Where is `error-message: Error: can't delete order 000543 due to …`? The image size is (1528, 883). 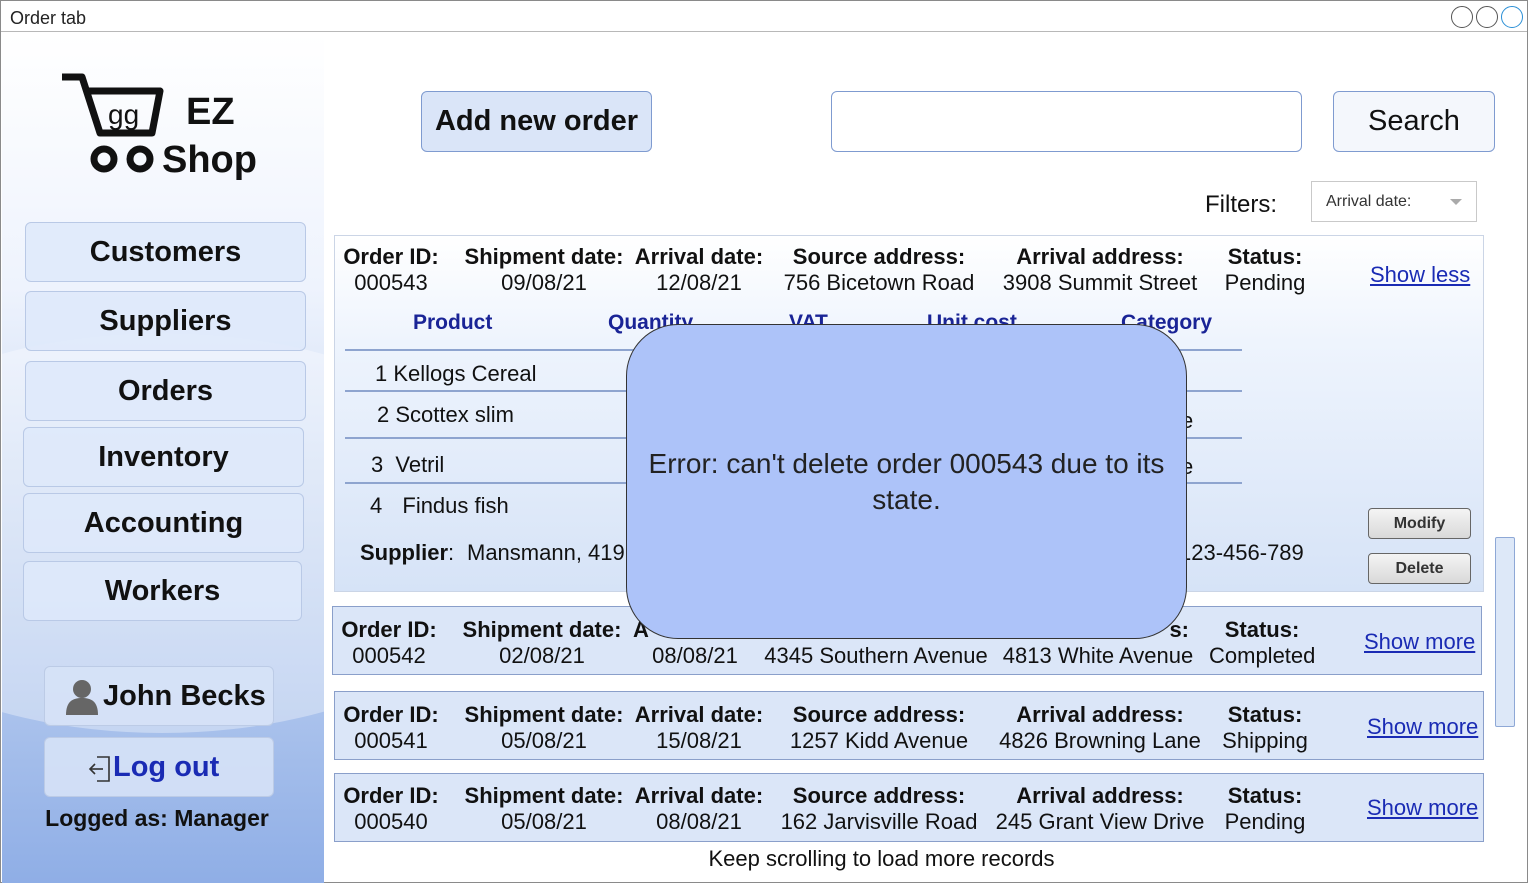 error-message: Error: can't delete order 000543 due to … is located at coordinates (906, 481).